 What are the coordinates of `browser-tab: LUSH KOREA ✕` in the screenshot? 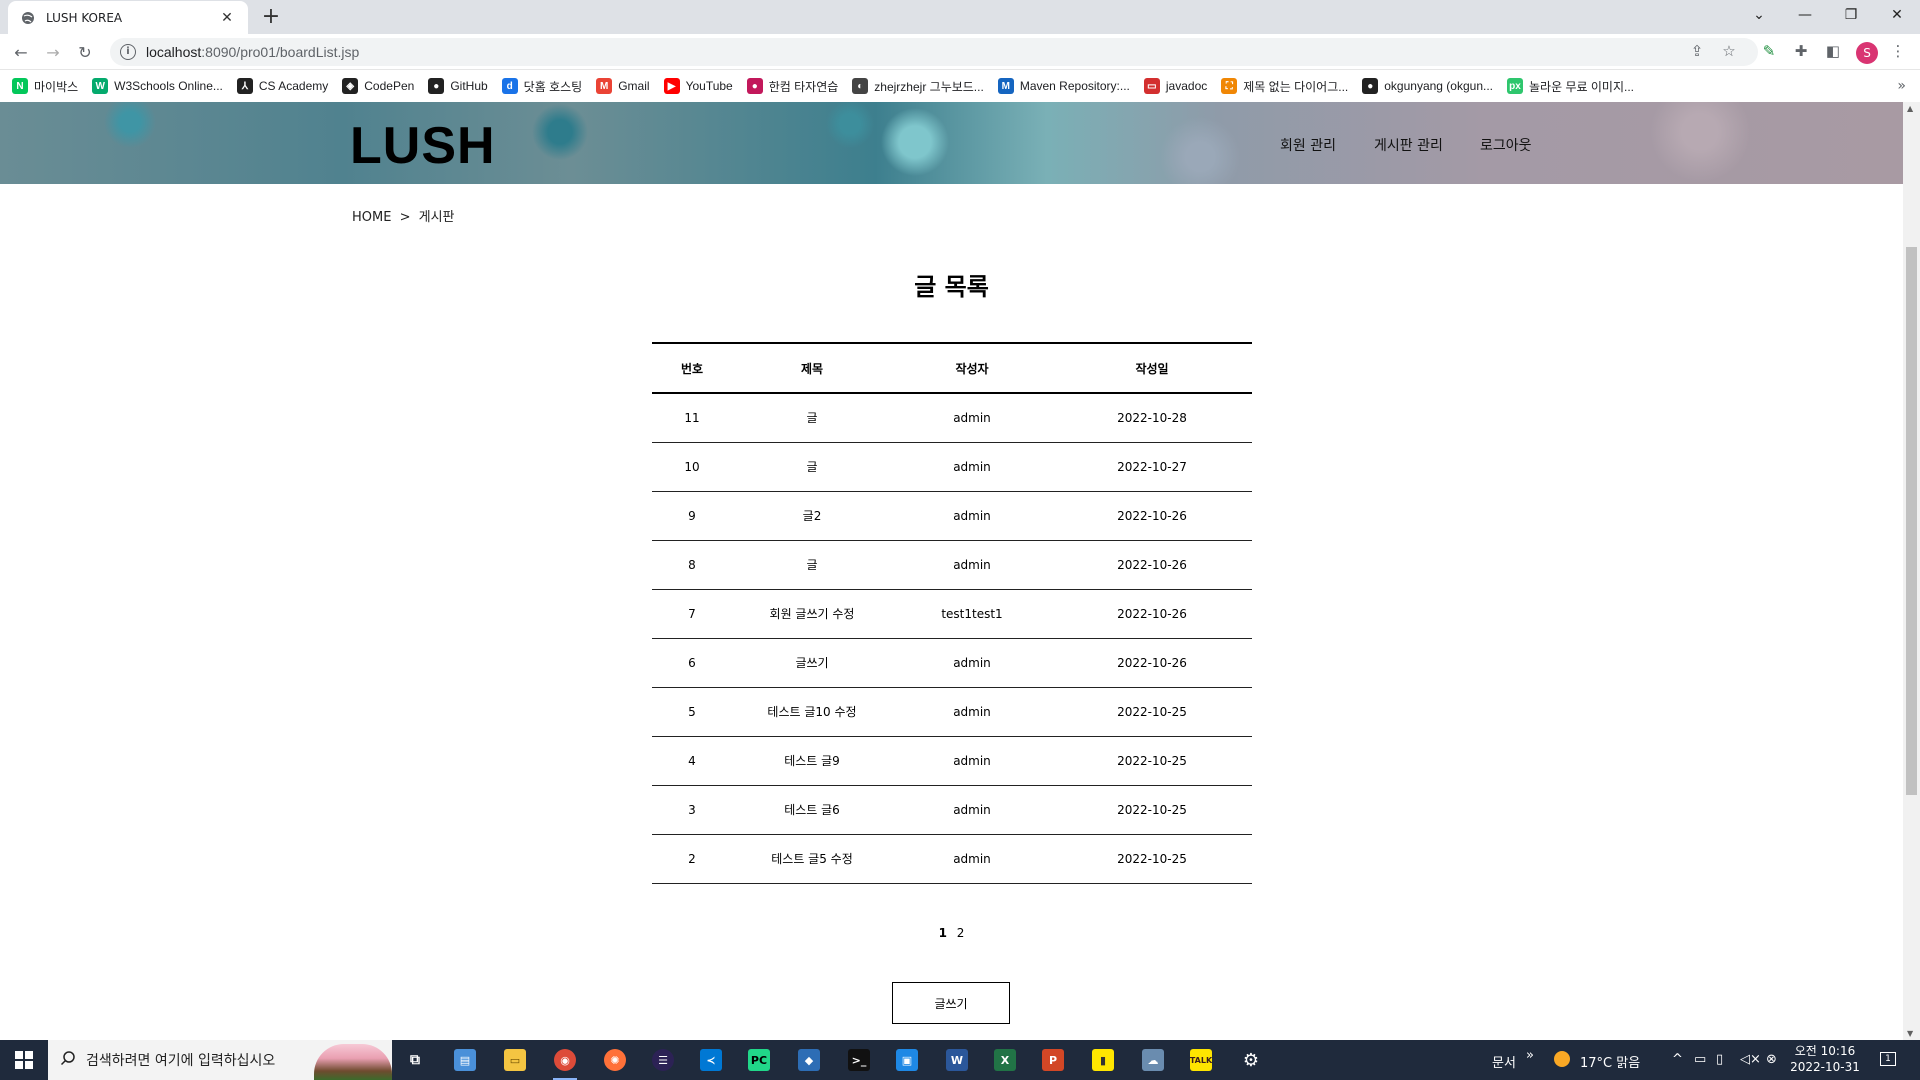 It's located at (128, 17).